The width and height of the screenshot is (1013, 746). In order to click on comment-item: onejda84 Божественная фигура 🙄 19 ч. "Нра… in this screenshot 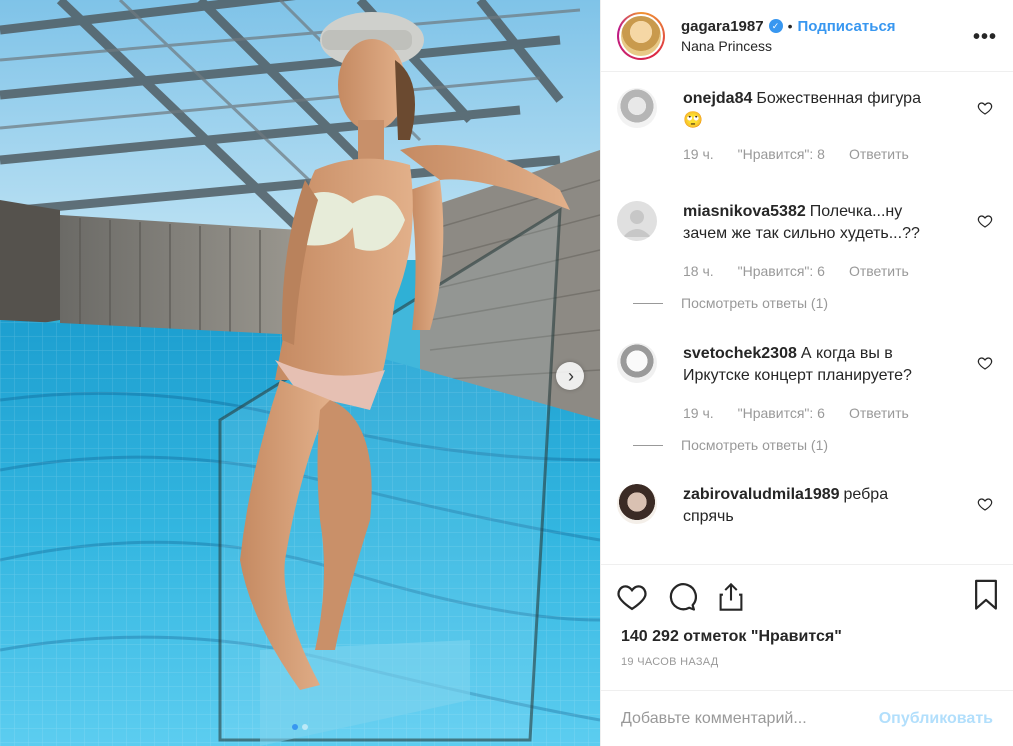, I will do `click(807, 144)`.